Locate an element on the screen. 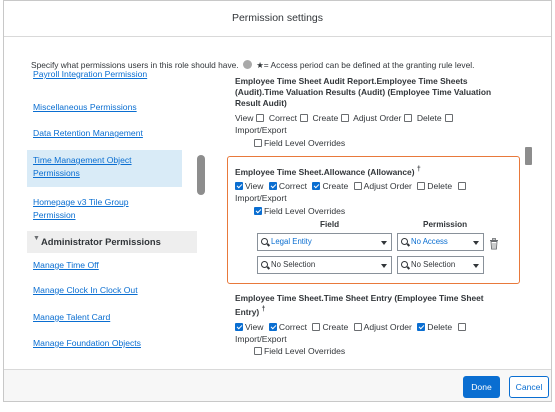 The width and height of the screenshot is (555, 412). content-scrollbar is located at coordinates (528, 156).